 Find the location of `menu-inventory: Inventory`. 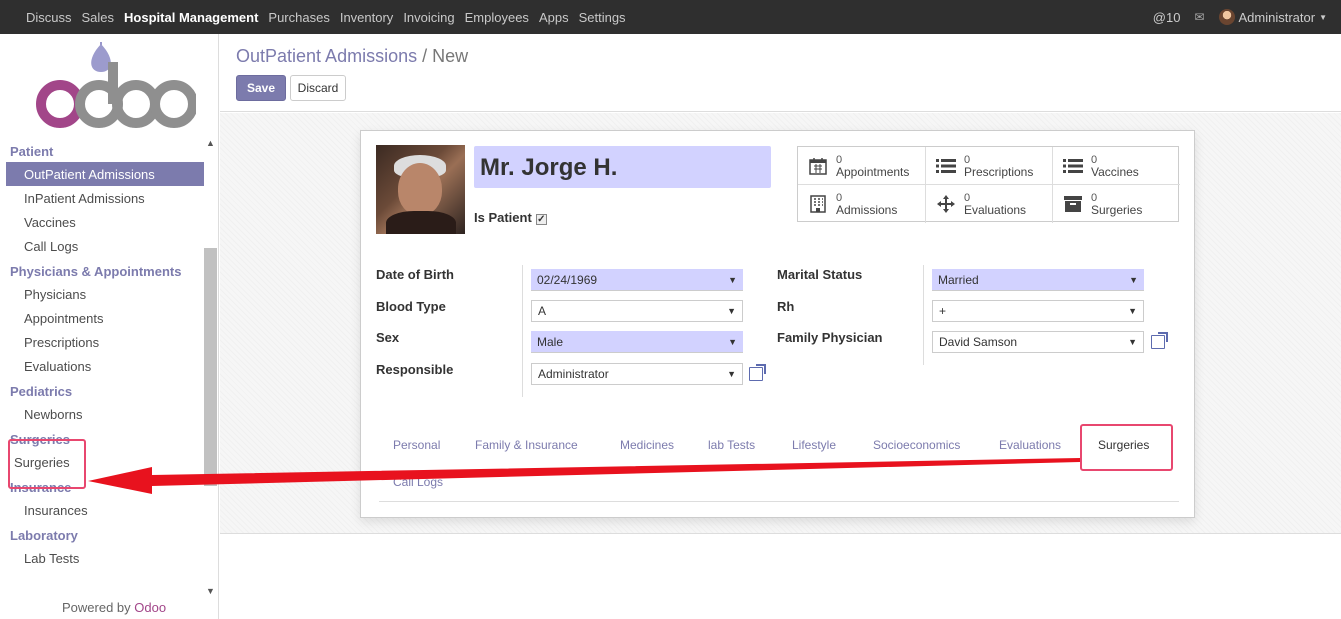

menu-inventory: Inventory is located at coordinates (366, 17).